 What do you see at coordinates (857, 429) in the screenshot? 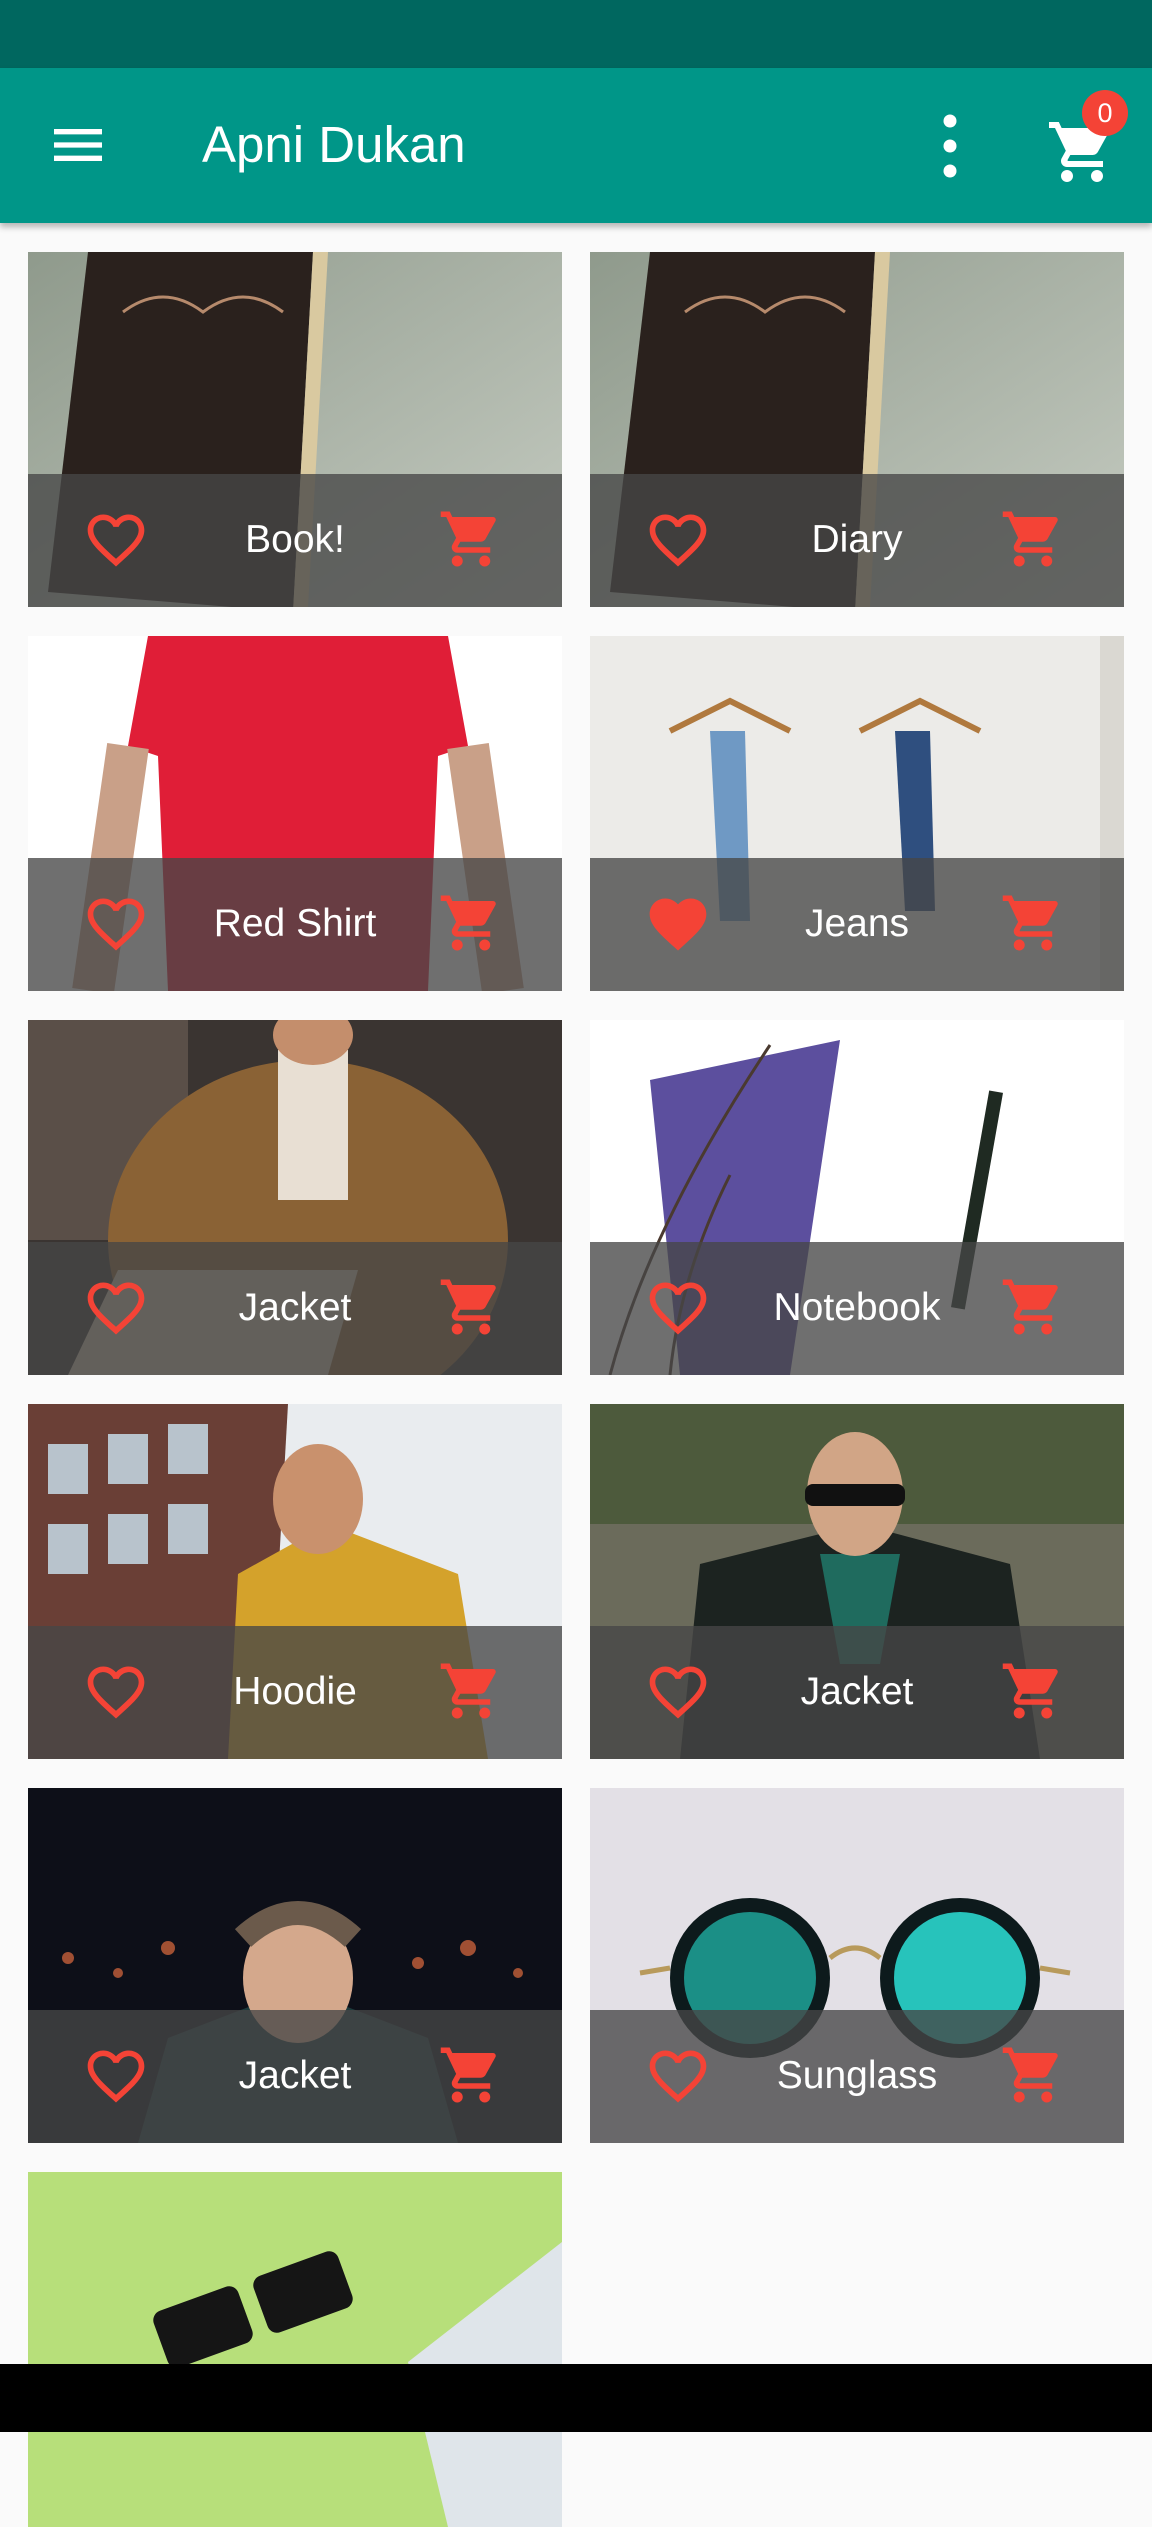
I see `product-card: Diary` at bounding box center [857, 429].